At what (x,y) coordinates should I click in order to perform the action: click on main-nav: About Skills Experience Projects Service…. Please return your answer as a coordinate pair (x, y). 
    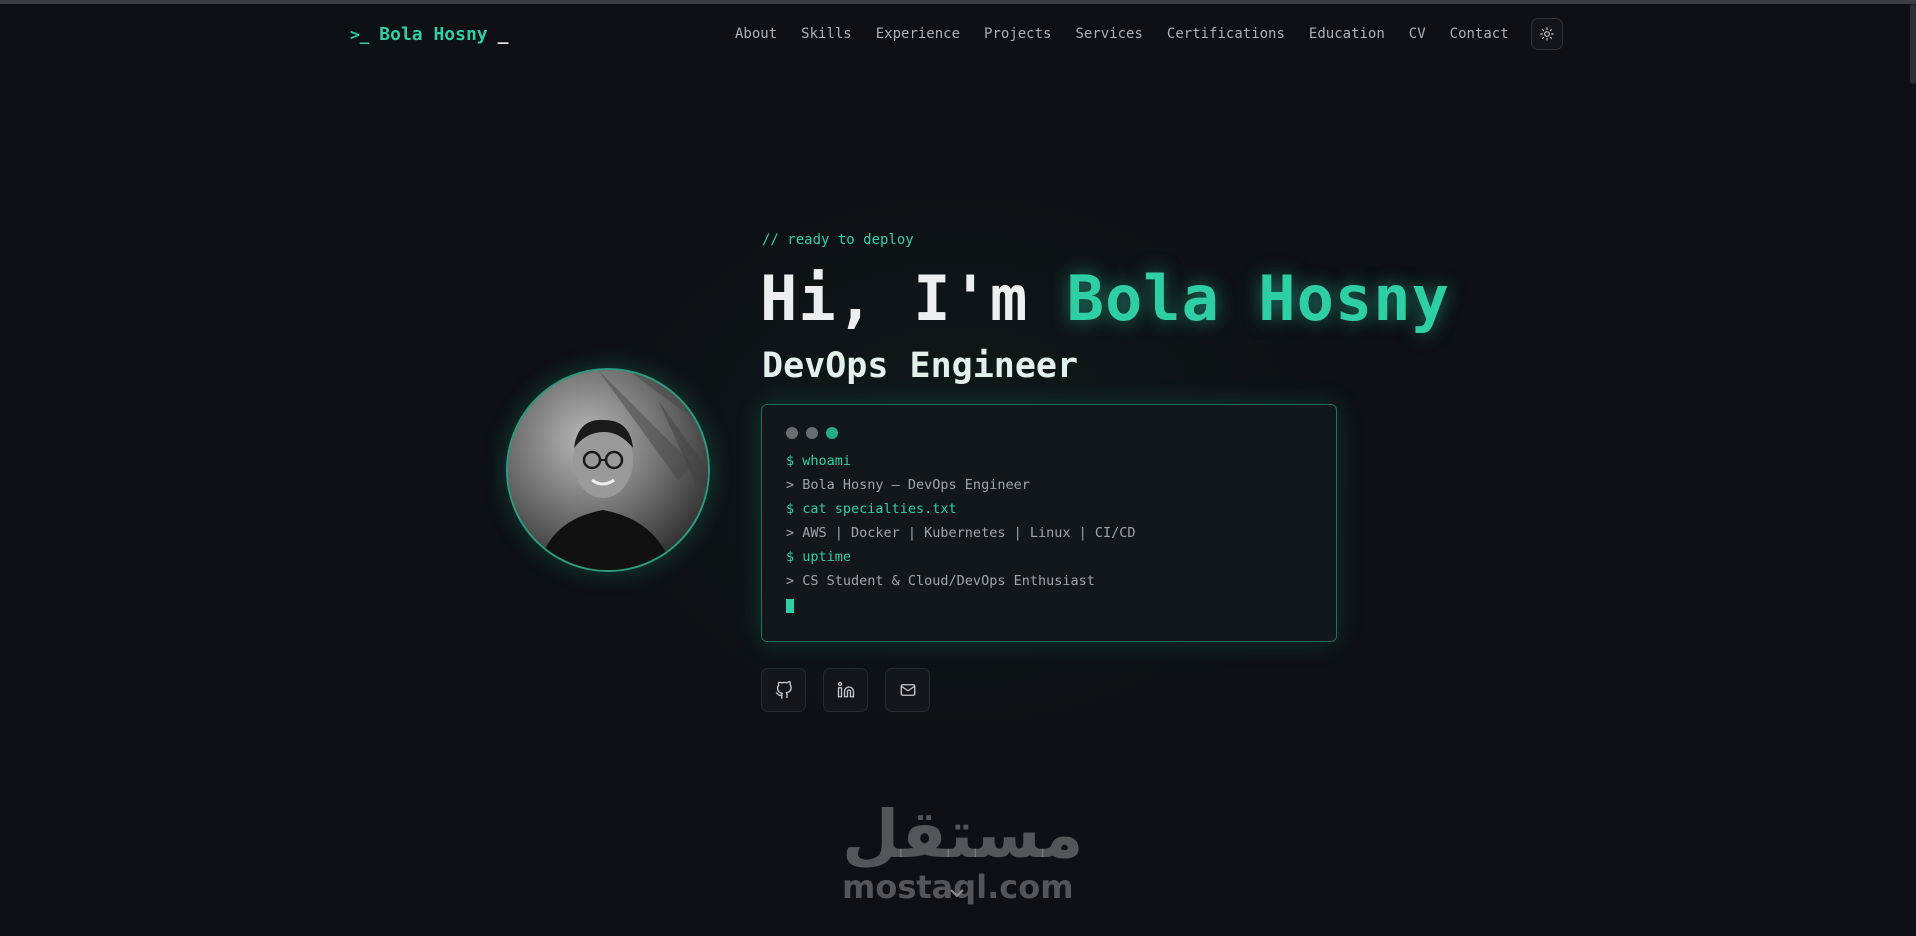
    Looking at the image, I should click on (1134, 34).